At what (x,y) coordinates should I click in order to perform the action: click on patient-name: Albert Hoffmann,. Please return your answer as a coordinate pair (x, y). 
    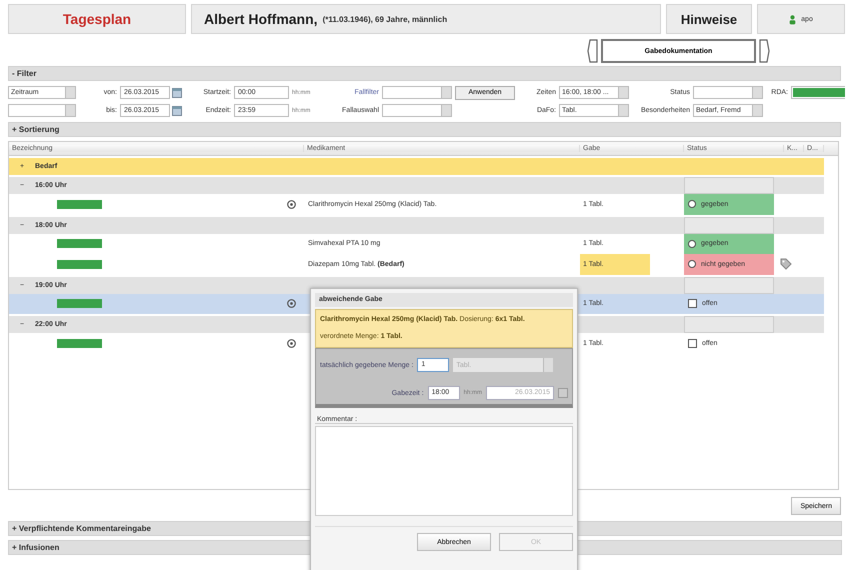
    Looking at the image, I should click on (261, 19).